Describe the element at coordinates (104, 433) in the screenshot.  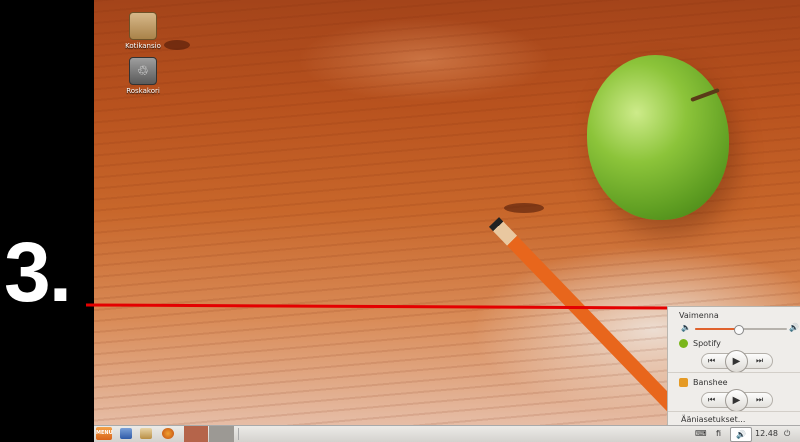
I see `main-menu-button: MENU` at that location.